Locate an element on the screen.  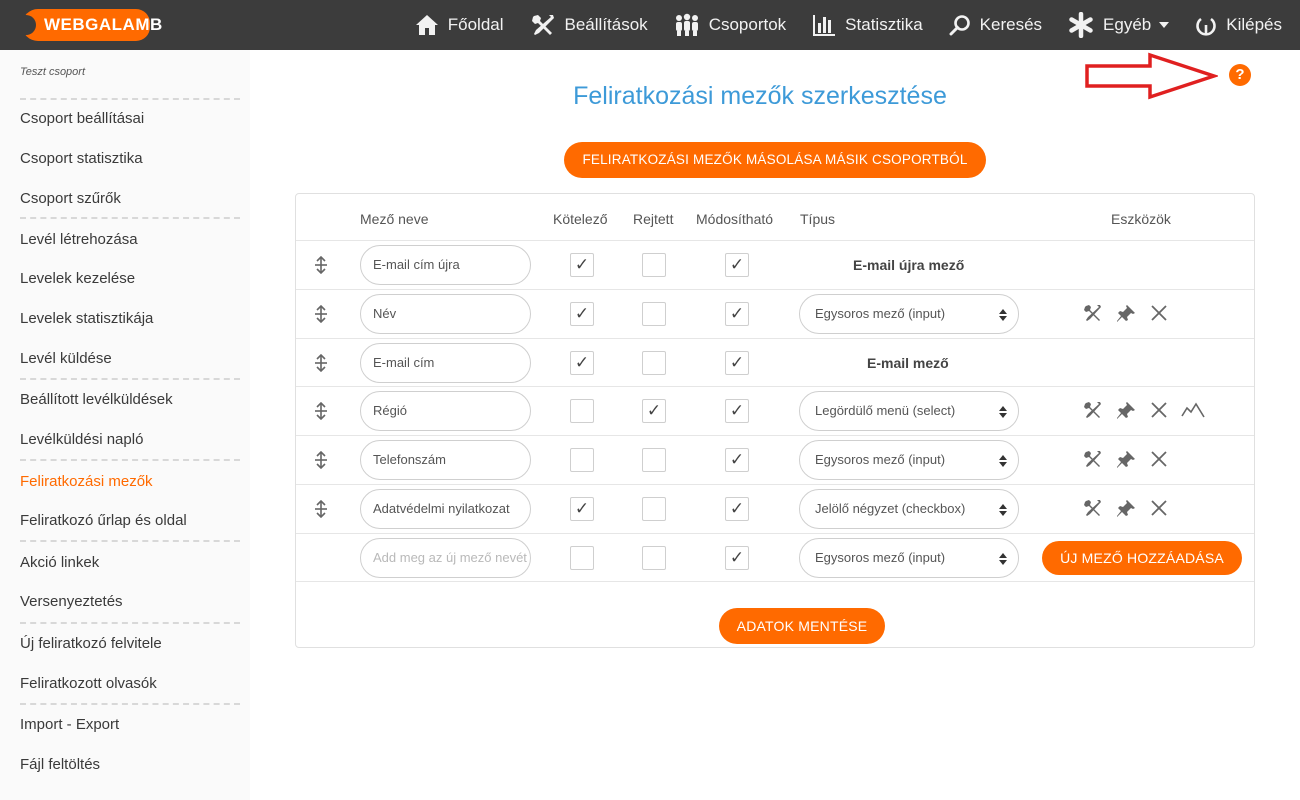
nav-other: Egyéb is located at coordinates (1119, 25).